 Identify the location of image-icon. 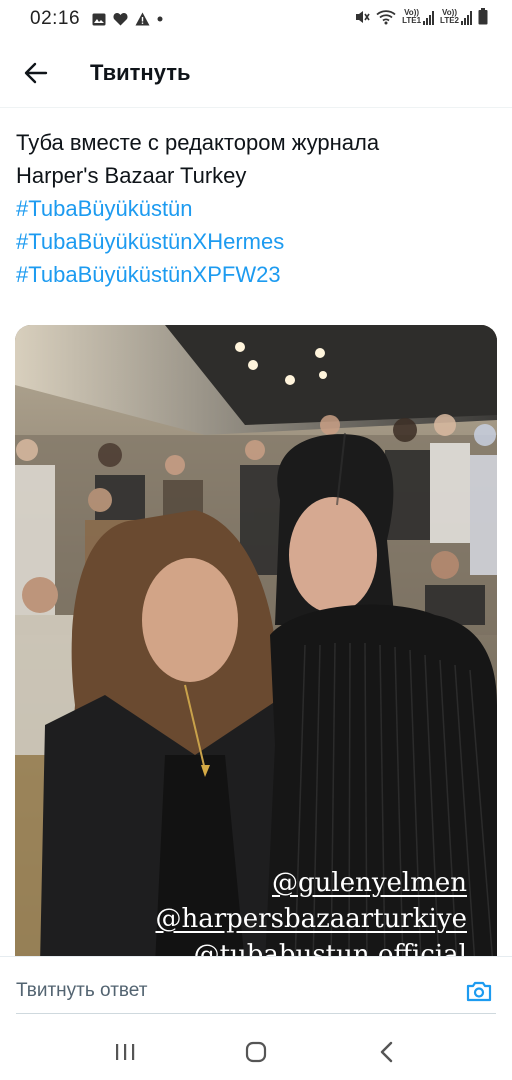
(99, 19).